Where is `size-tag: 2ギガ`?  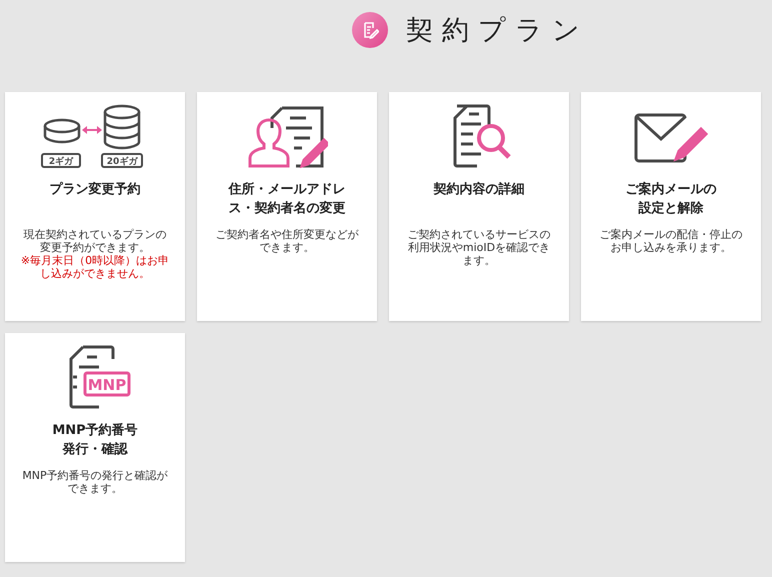
size-tag: 2ギガ is located at coordinates (61, 160).